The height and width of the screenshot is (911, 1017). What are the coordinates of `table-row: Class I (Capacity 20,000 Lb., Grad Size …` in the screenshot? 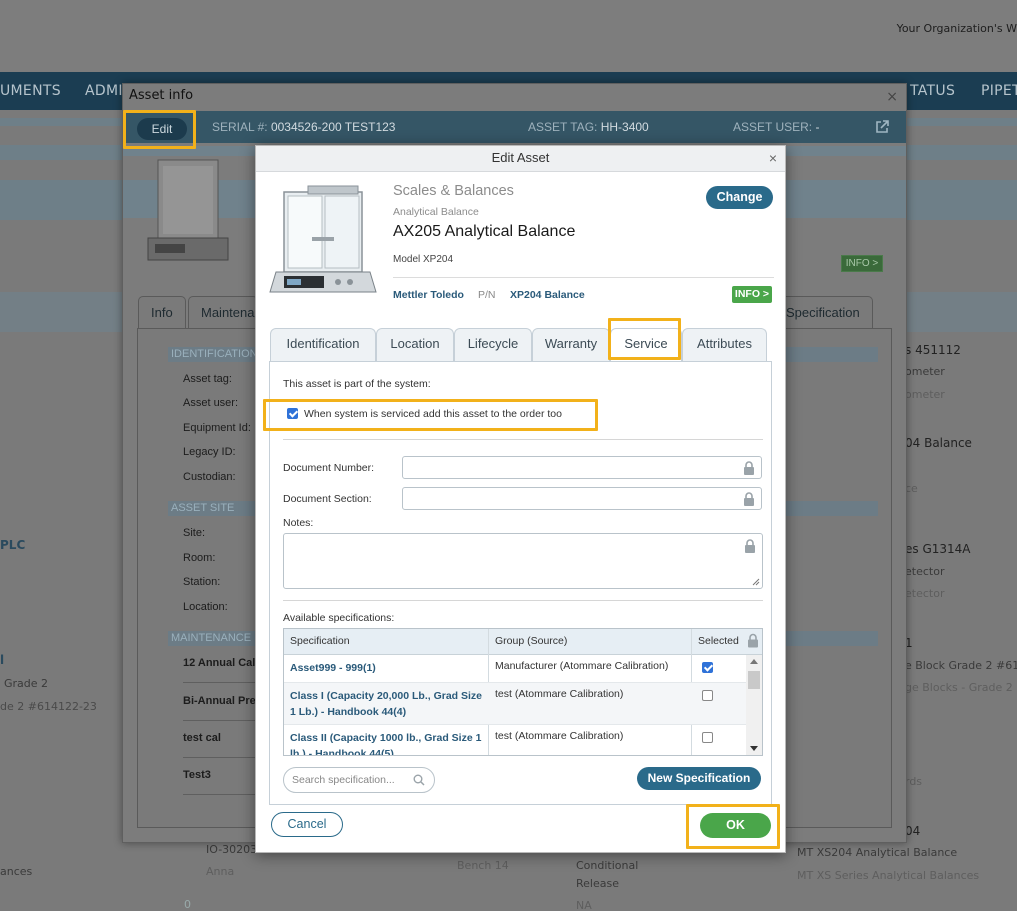 It's located at (515, 704).